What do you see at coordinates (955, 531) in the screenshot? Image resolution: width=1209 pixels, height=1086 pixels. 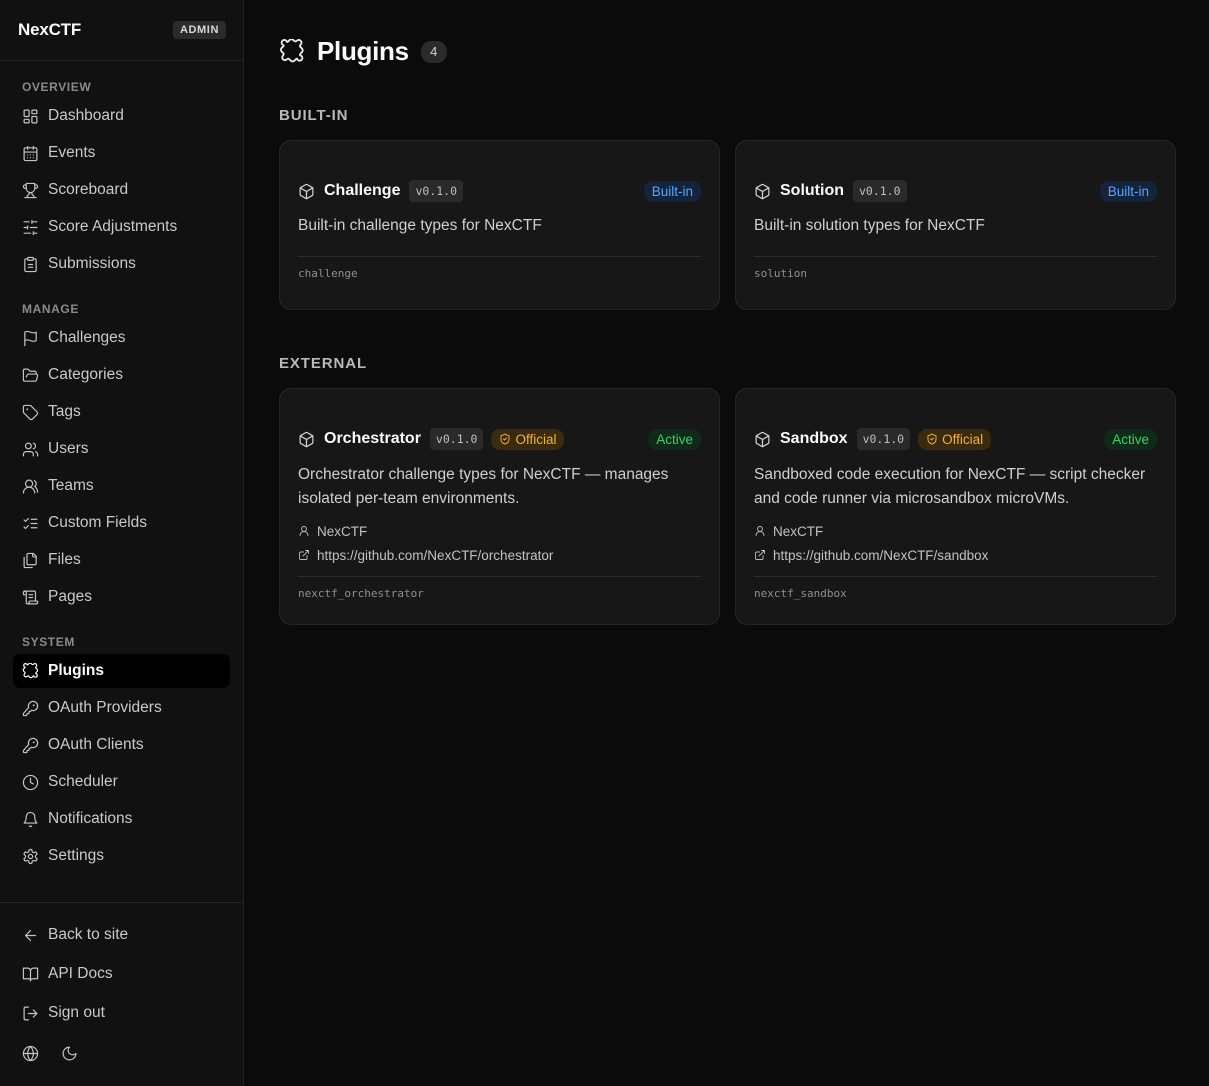 I see `plugin-author: NexCTF` at bounding box center [955, 531].